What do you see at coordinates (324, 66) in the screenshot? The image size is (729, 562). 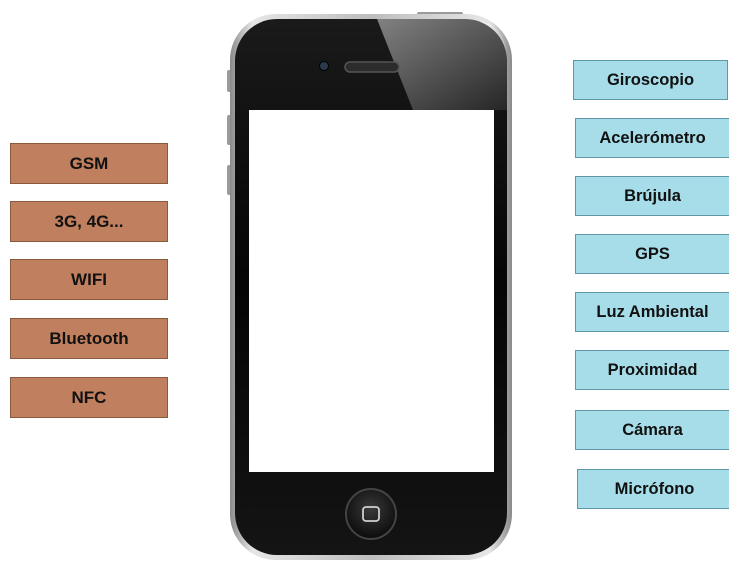 I see `front-camera-icon` at bounding box center [324, 66].